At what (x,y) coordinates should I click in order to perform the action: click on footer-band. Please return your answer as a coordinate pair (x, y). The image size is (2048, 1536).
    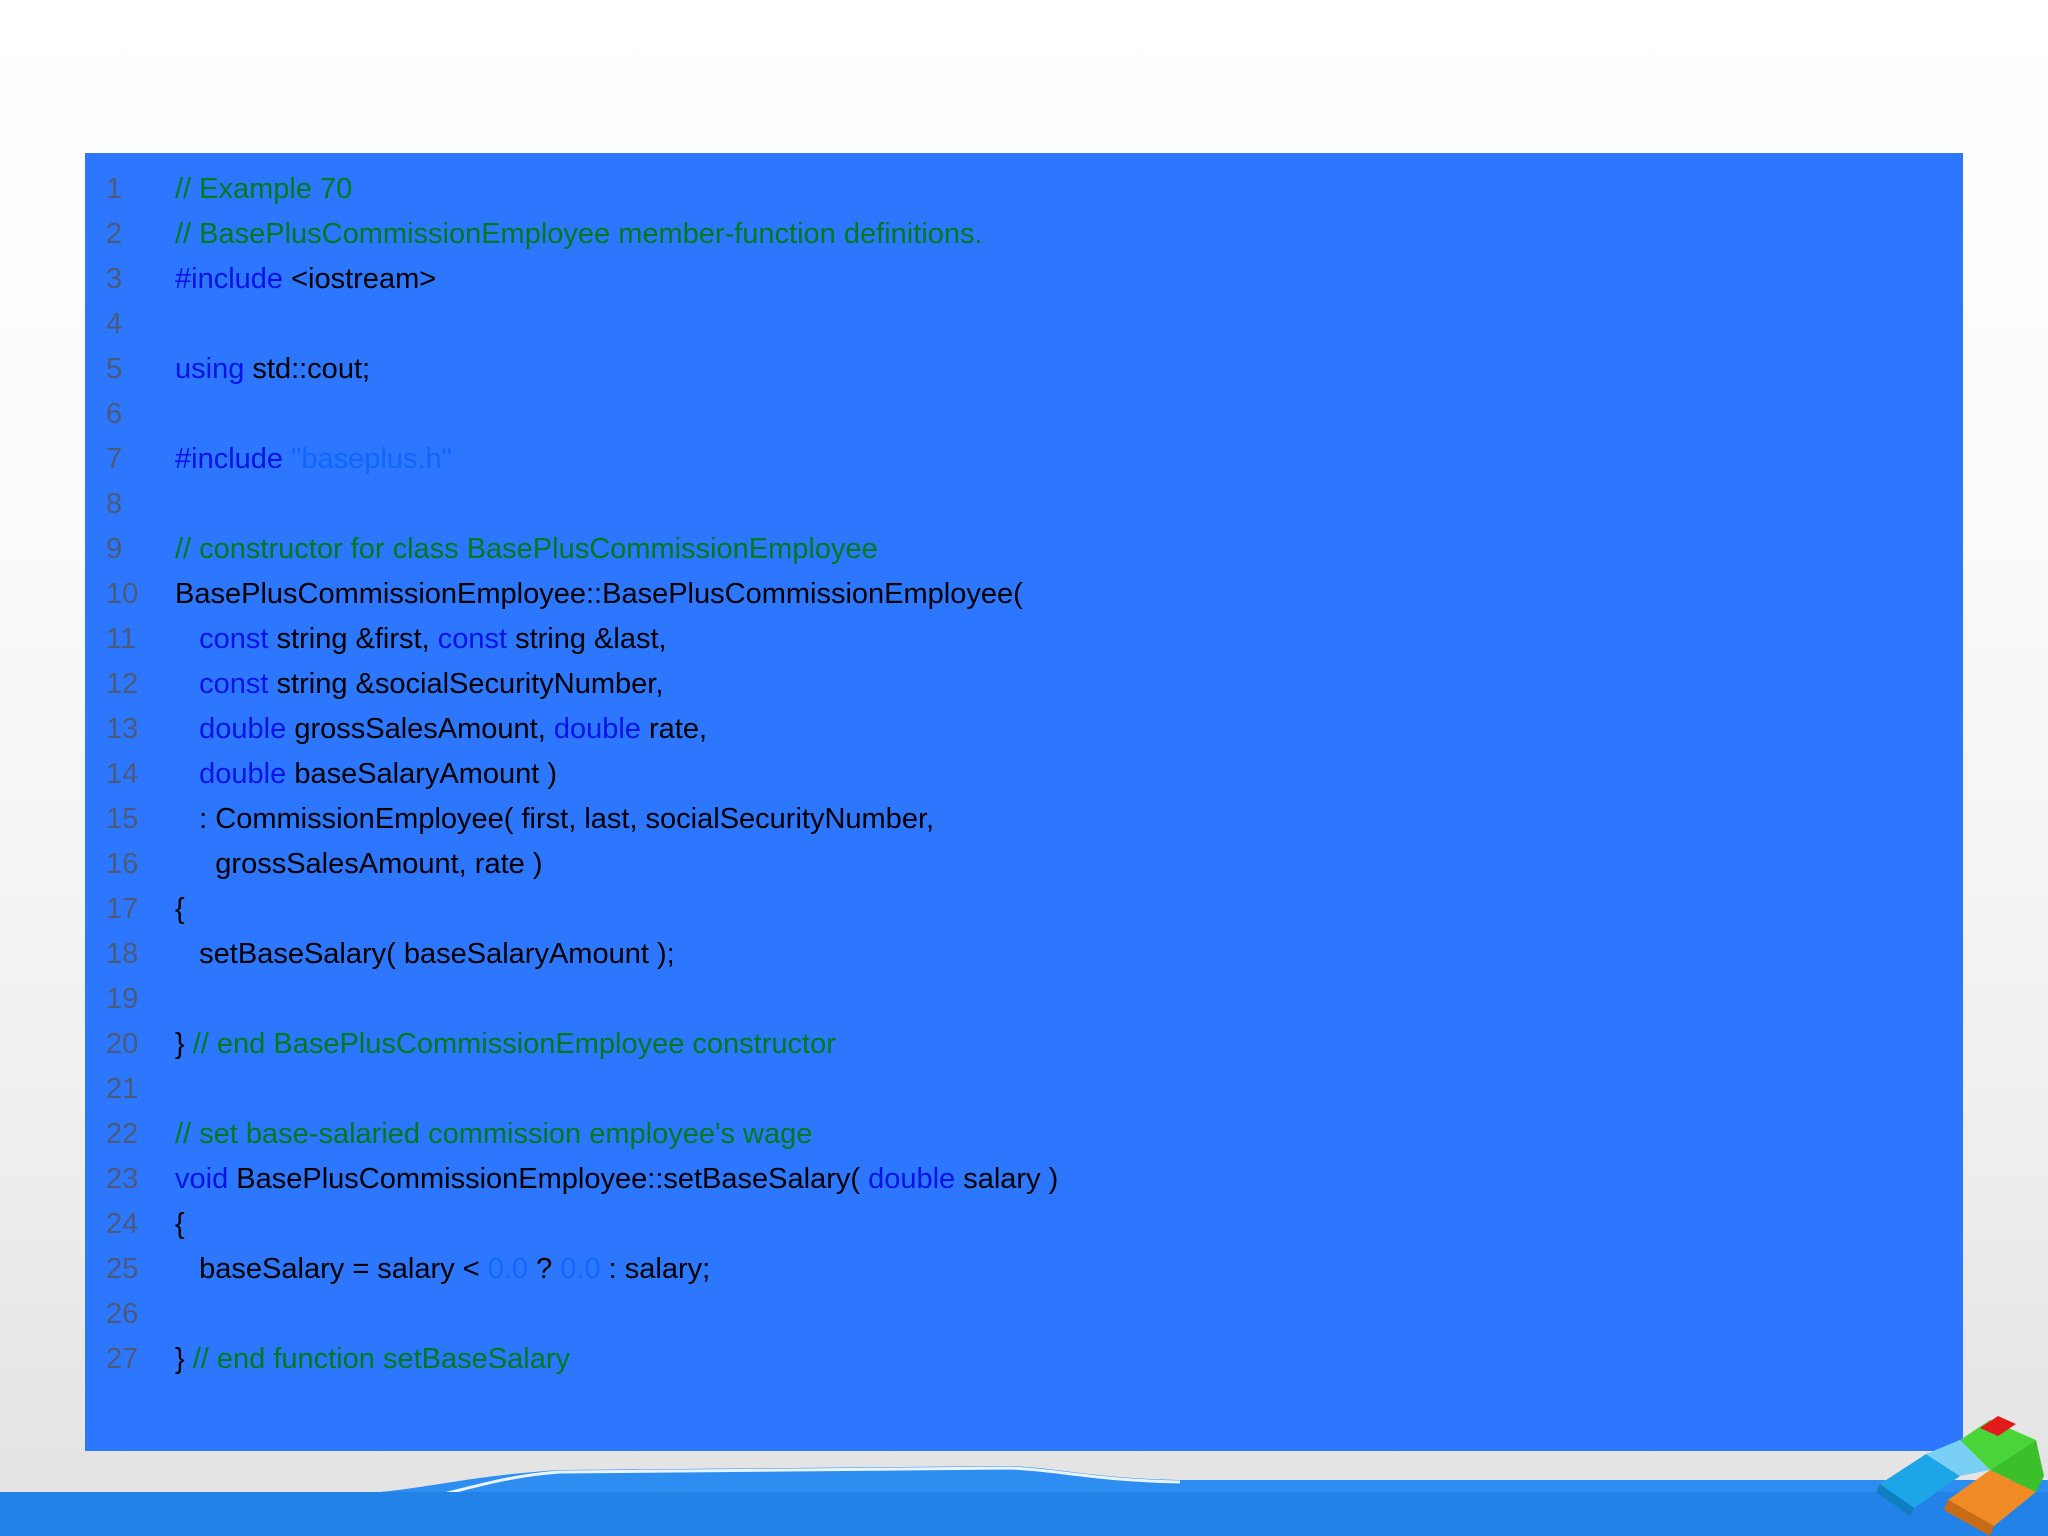
    Looking at the image, I should click on (1024, 1514).